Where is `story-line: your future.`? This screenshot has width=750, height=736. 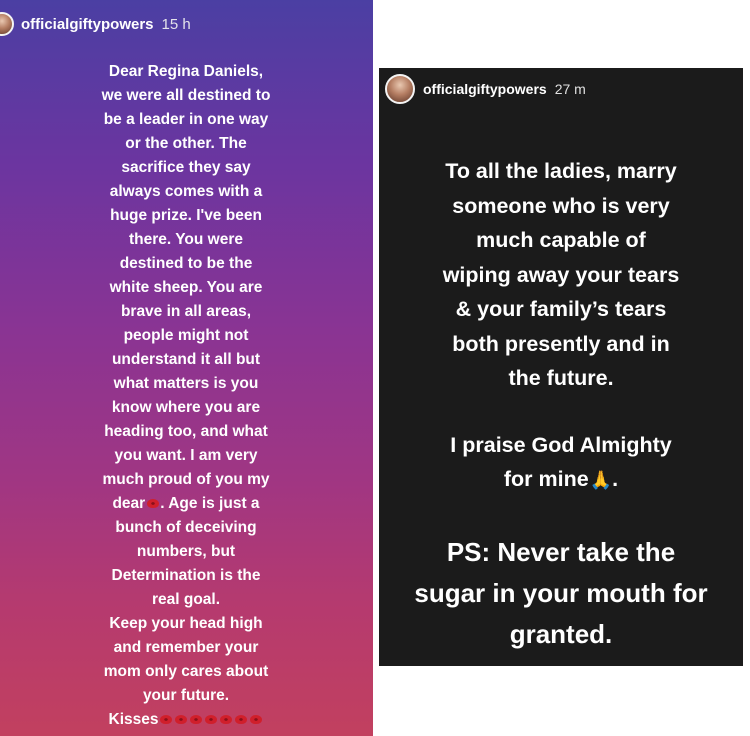
story-line: your future. is located at coordinates (186, 695).